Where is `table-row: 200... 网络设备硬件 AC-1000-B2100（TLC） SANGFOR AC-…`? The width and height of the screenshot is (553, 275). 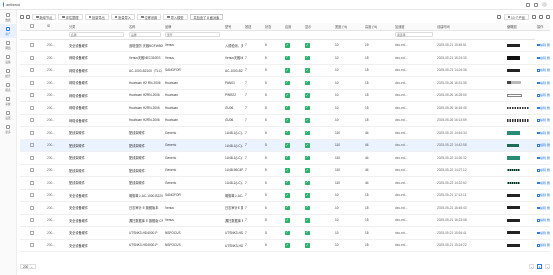 table-row: 200... 网络设备硬件 AC-1000-B2100（TLC） SANGFOR AC-… is located at coordinates (285, 70).